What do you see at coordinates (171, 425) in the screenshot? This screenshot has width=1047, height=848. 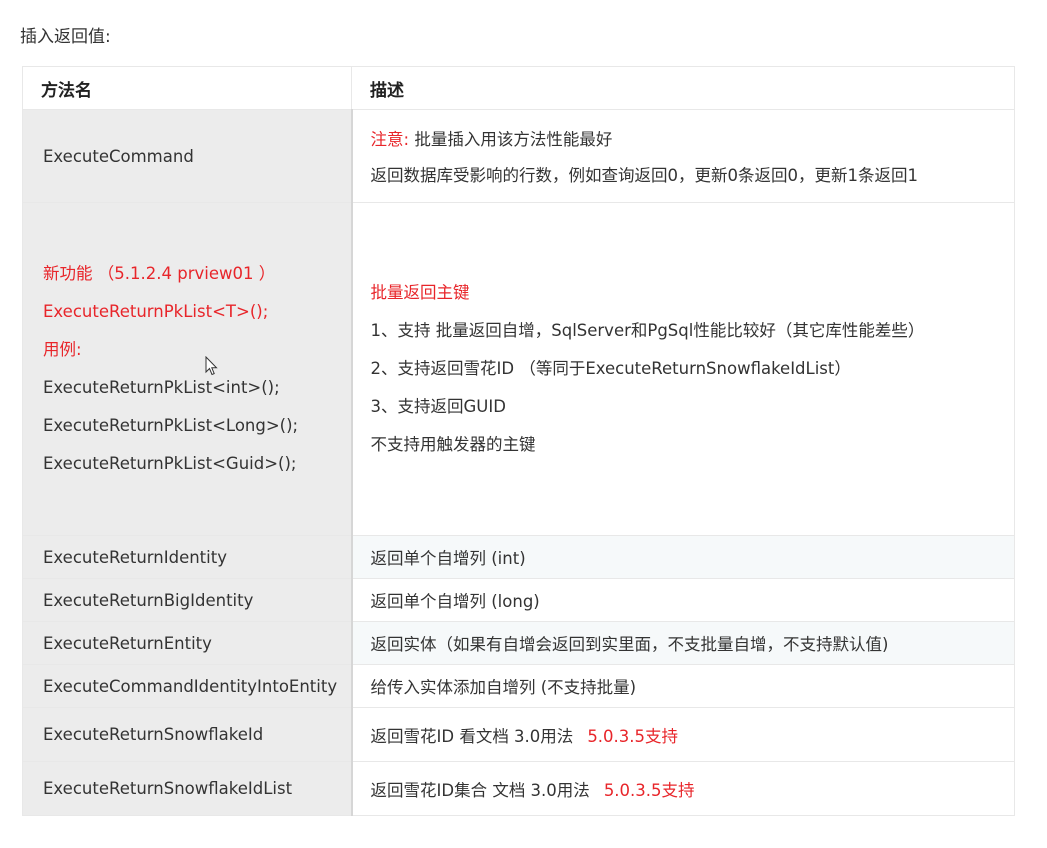 I see `example-line: ExecuteReturnPkList<Long>();` at bounding box center [171, 425].